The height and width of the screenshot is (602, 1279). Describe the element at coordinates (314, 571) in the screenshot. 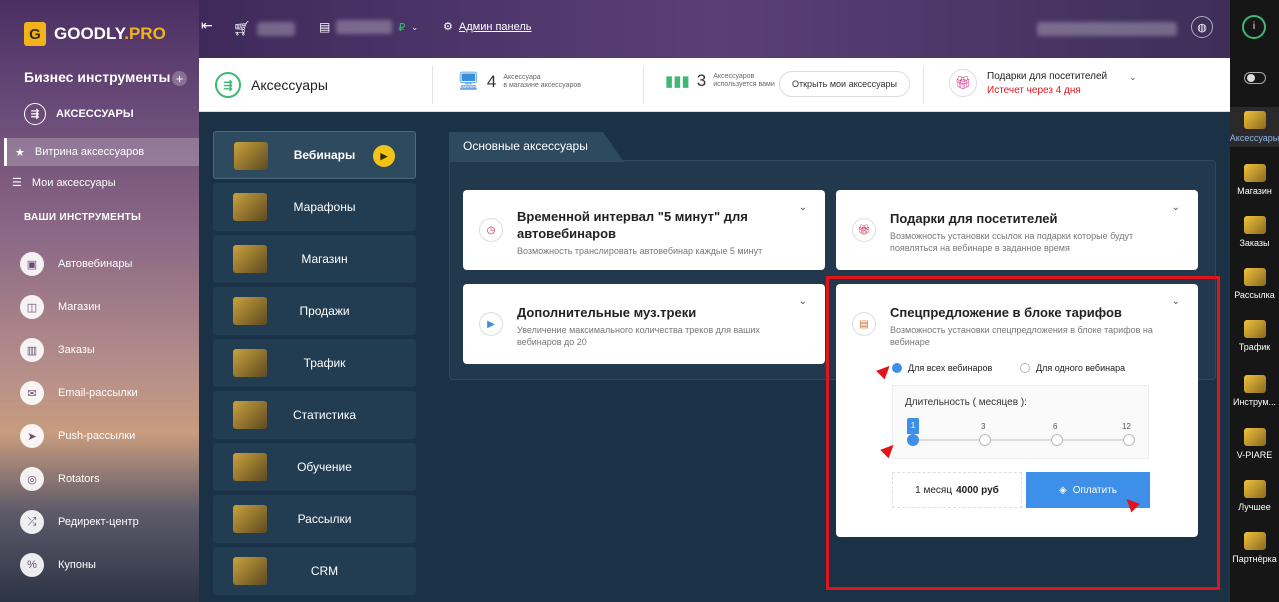

I see `category-crm: CRM` at that location.